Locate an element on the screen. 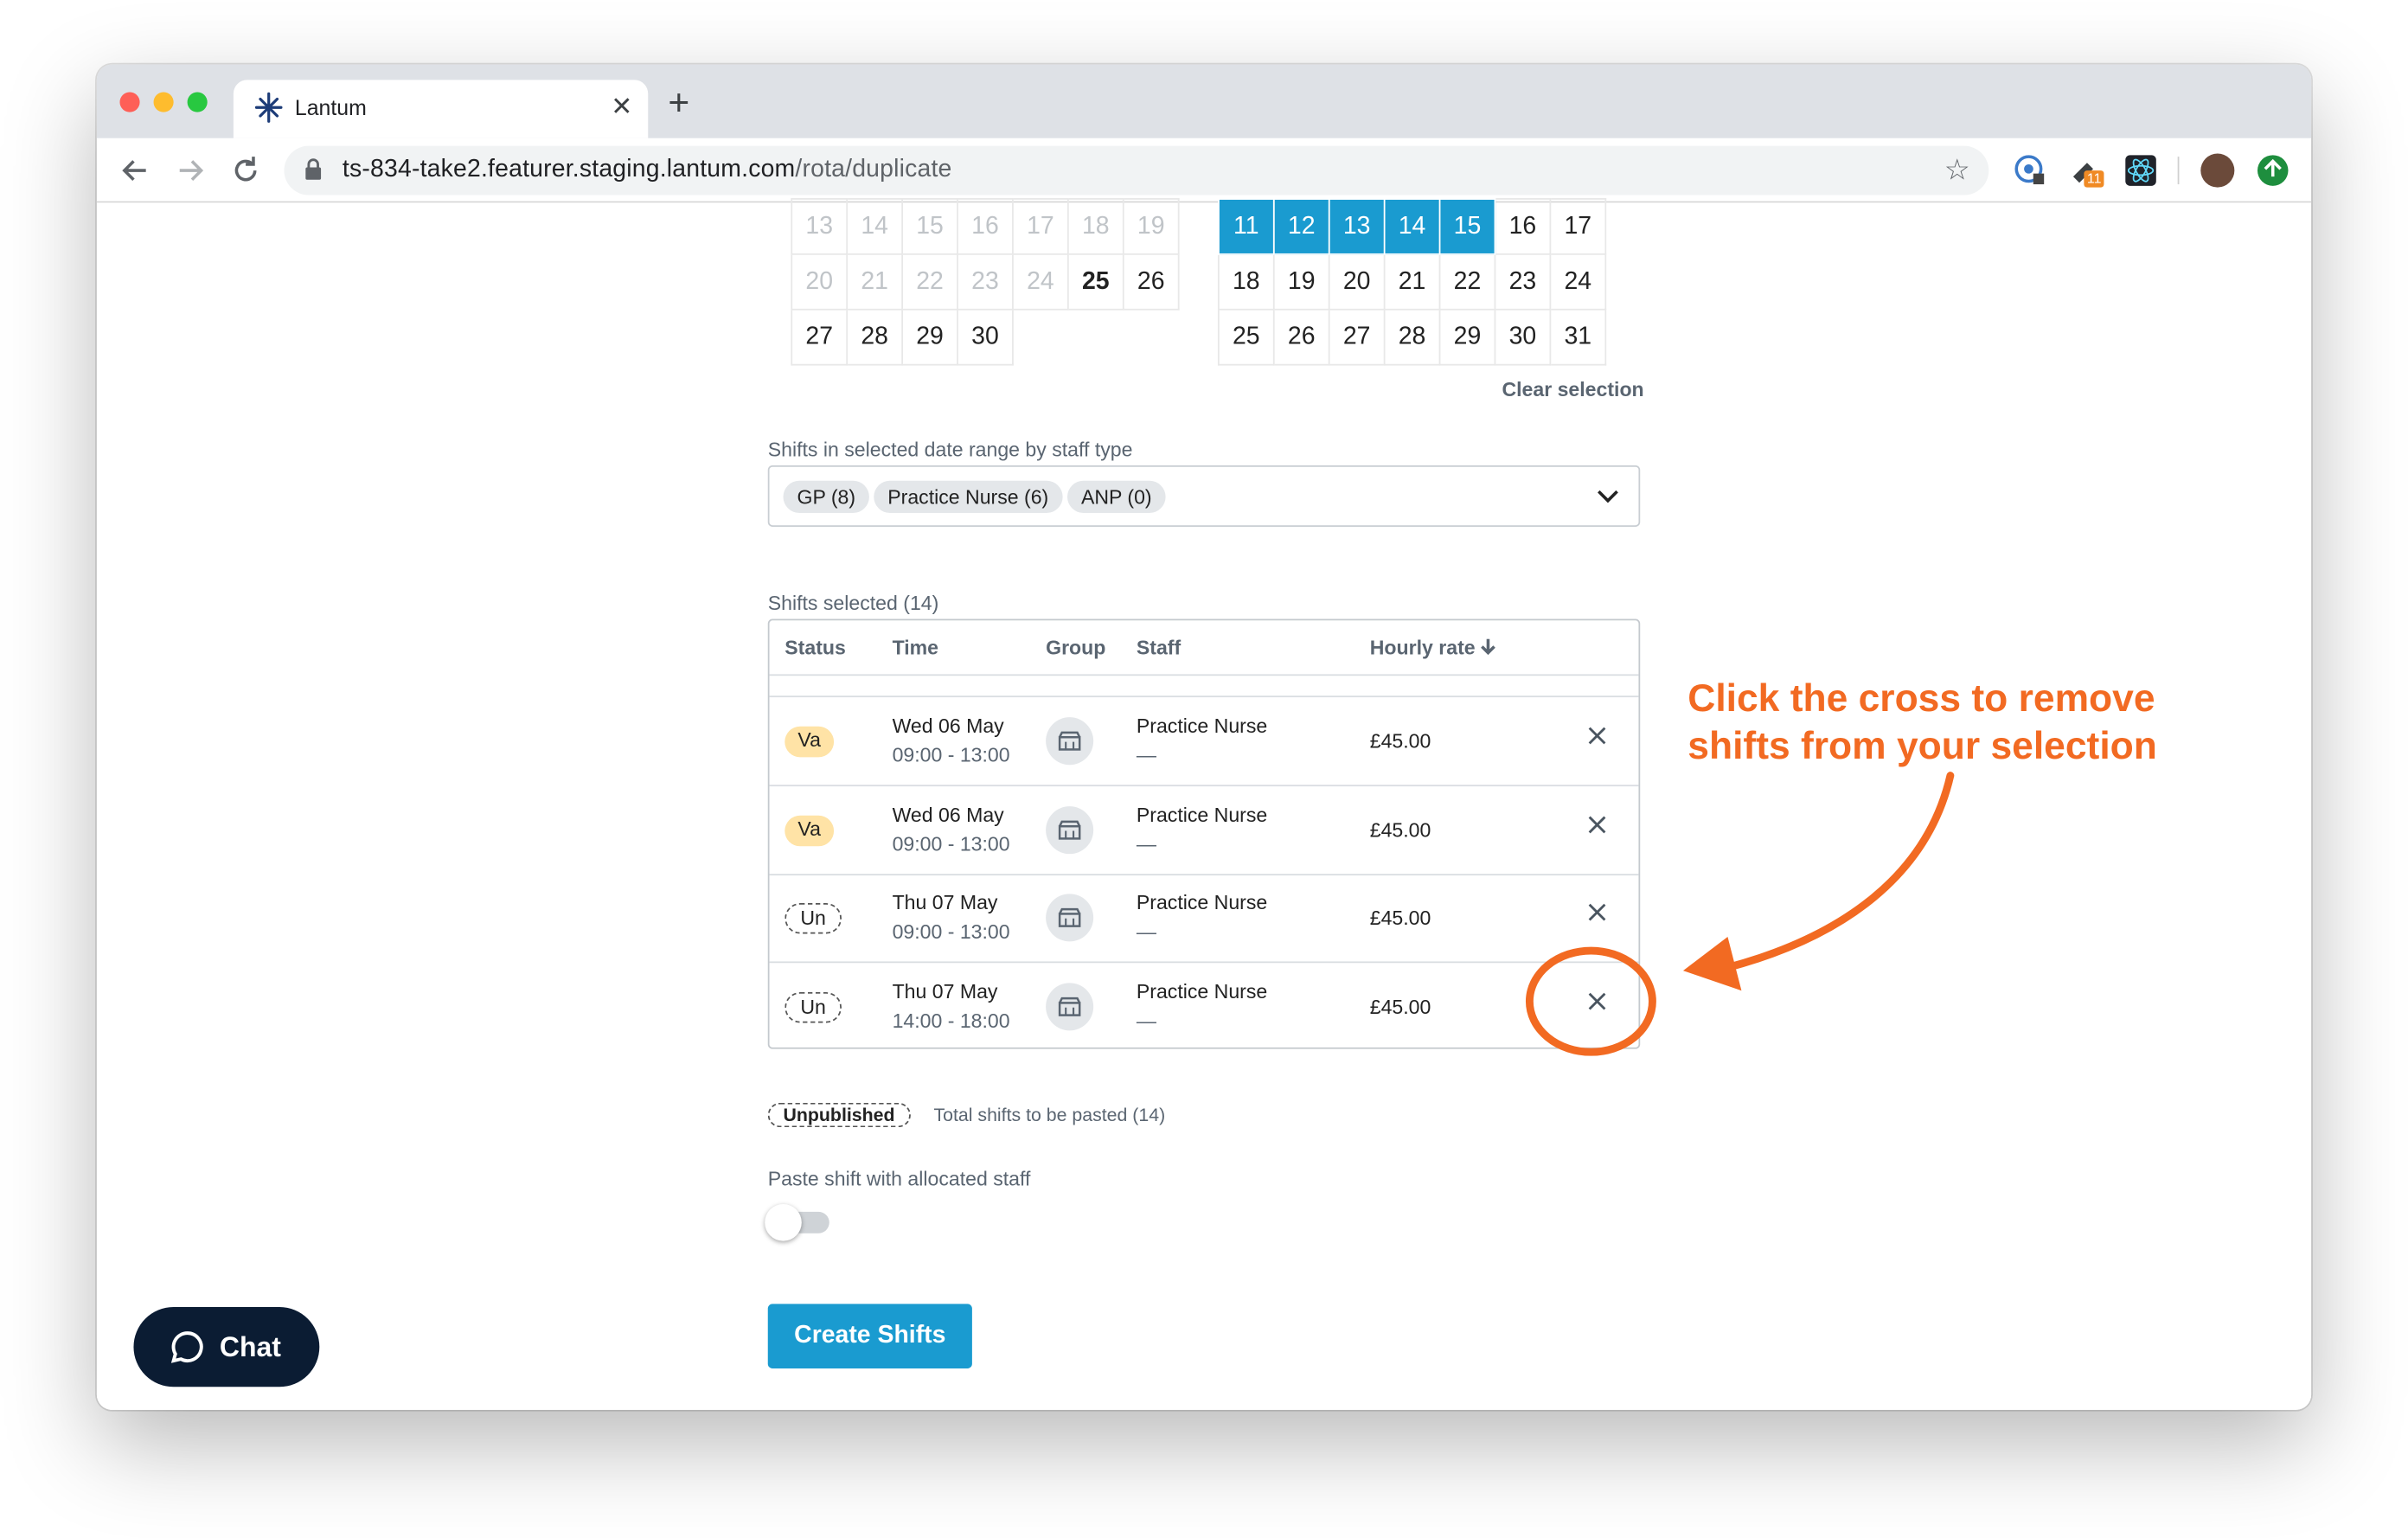  annotation-overlay is located at coordinates (1740, 914).